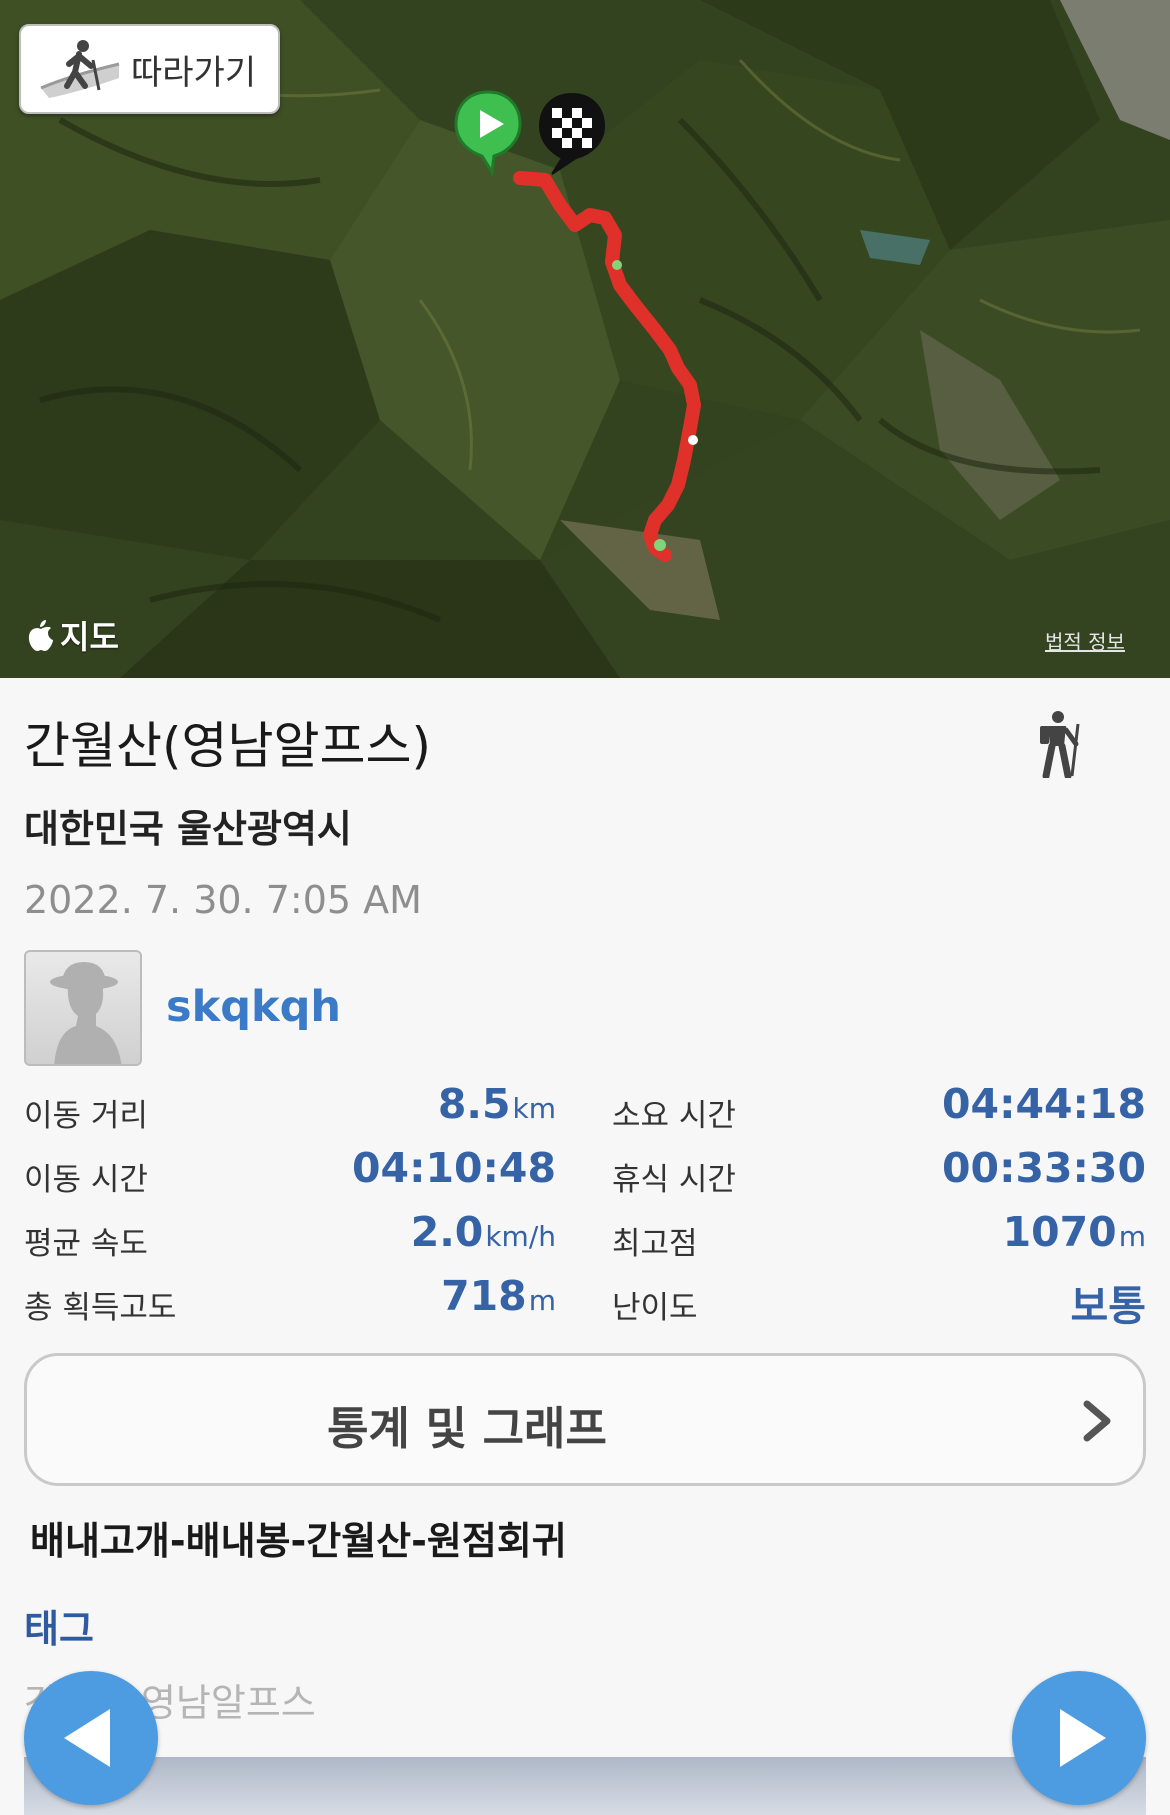 The image size is (1170, 1815). Describe the element at coordinates (86, 1180) in the screenshot. I see `stat-moving-time-label: 이동 시간` at that location.